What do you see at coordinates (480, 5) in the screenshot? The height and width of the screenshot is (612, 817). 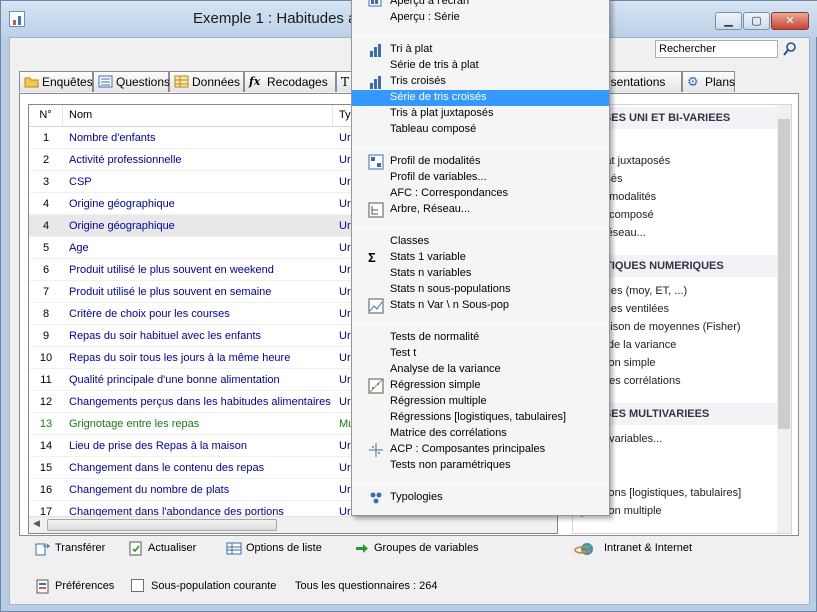 I see `menu-item: Aperçu à l'écran` at bounding box center [480, 5].